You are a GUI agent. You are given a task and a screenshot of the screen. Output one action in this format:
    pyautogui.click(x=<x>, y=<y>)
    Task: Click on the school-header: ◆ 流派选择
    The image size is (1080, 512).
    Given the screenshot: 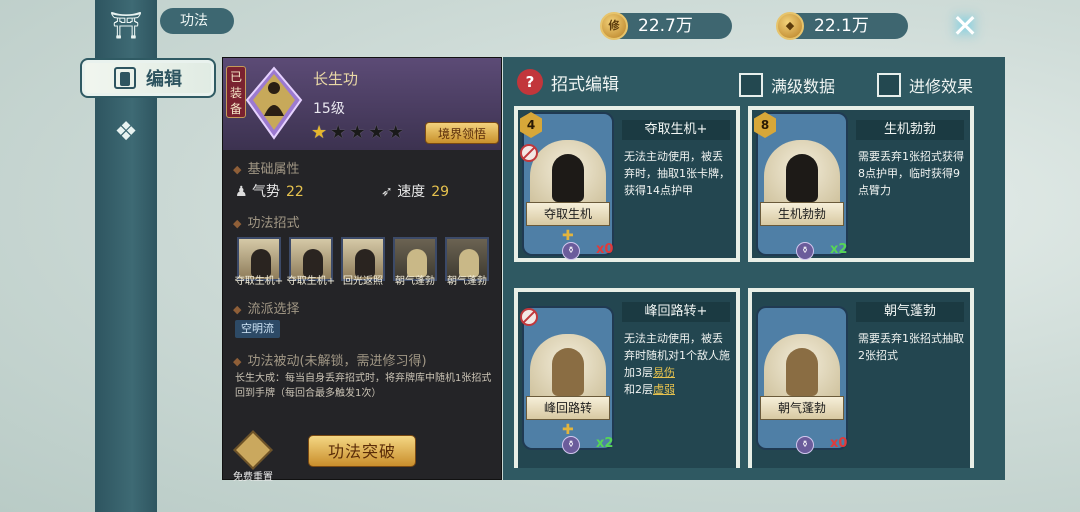 What is the action you would take?
    pyautogui.click(x=266, y=307)
    